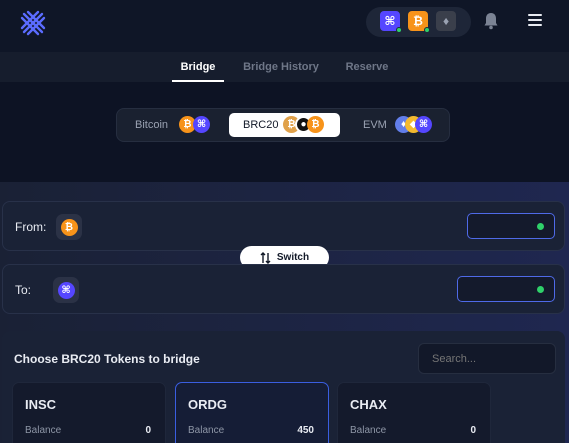  Describe the element at coordinates (265, 257) in the screenshot. I see `swap-arrows-icon` at that location.